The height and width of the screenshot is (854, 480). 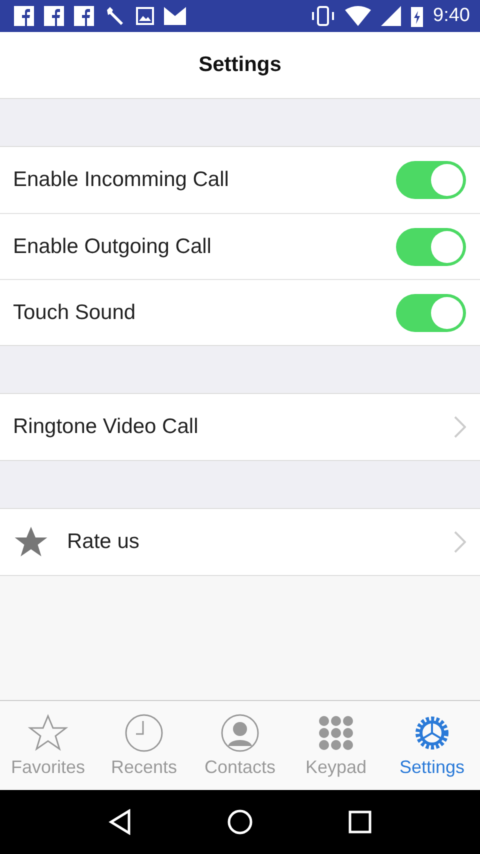 I want to click on tab-item: Keypad, so click(x=336, y=745).